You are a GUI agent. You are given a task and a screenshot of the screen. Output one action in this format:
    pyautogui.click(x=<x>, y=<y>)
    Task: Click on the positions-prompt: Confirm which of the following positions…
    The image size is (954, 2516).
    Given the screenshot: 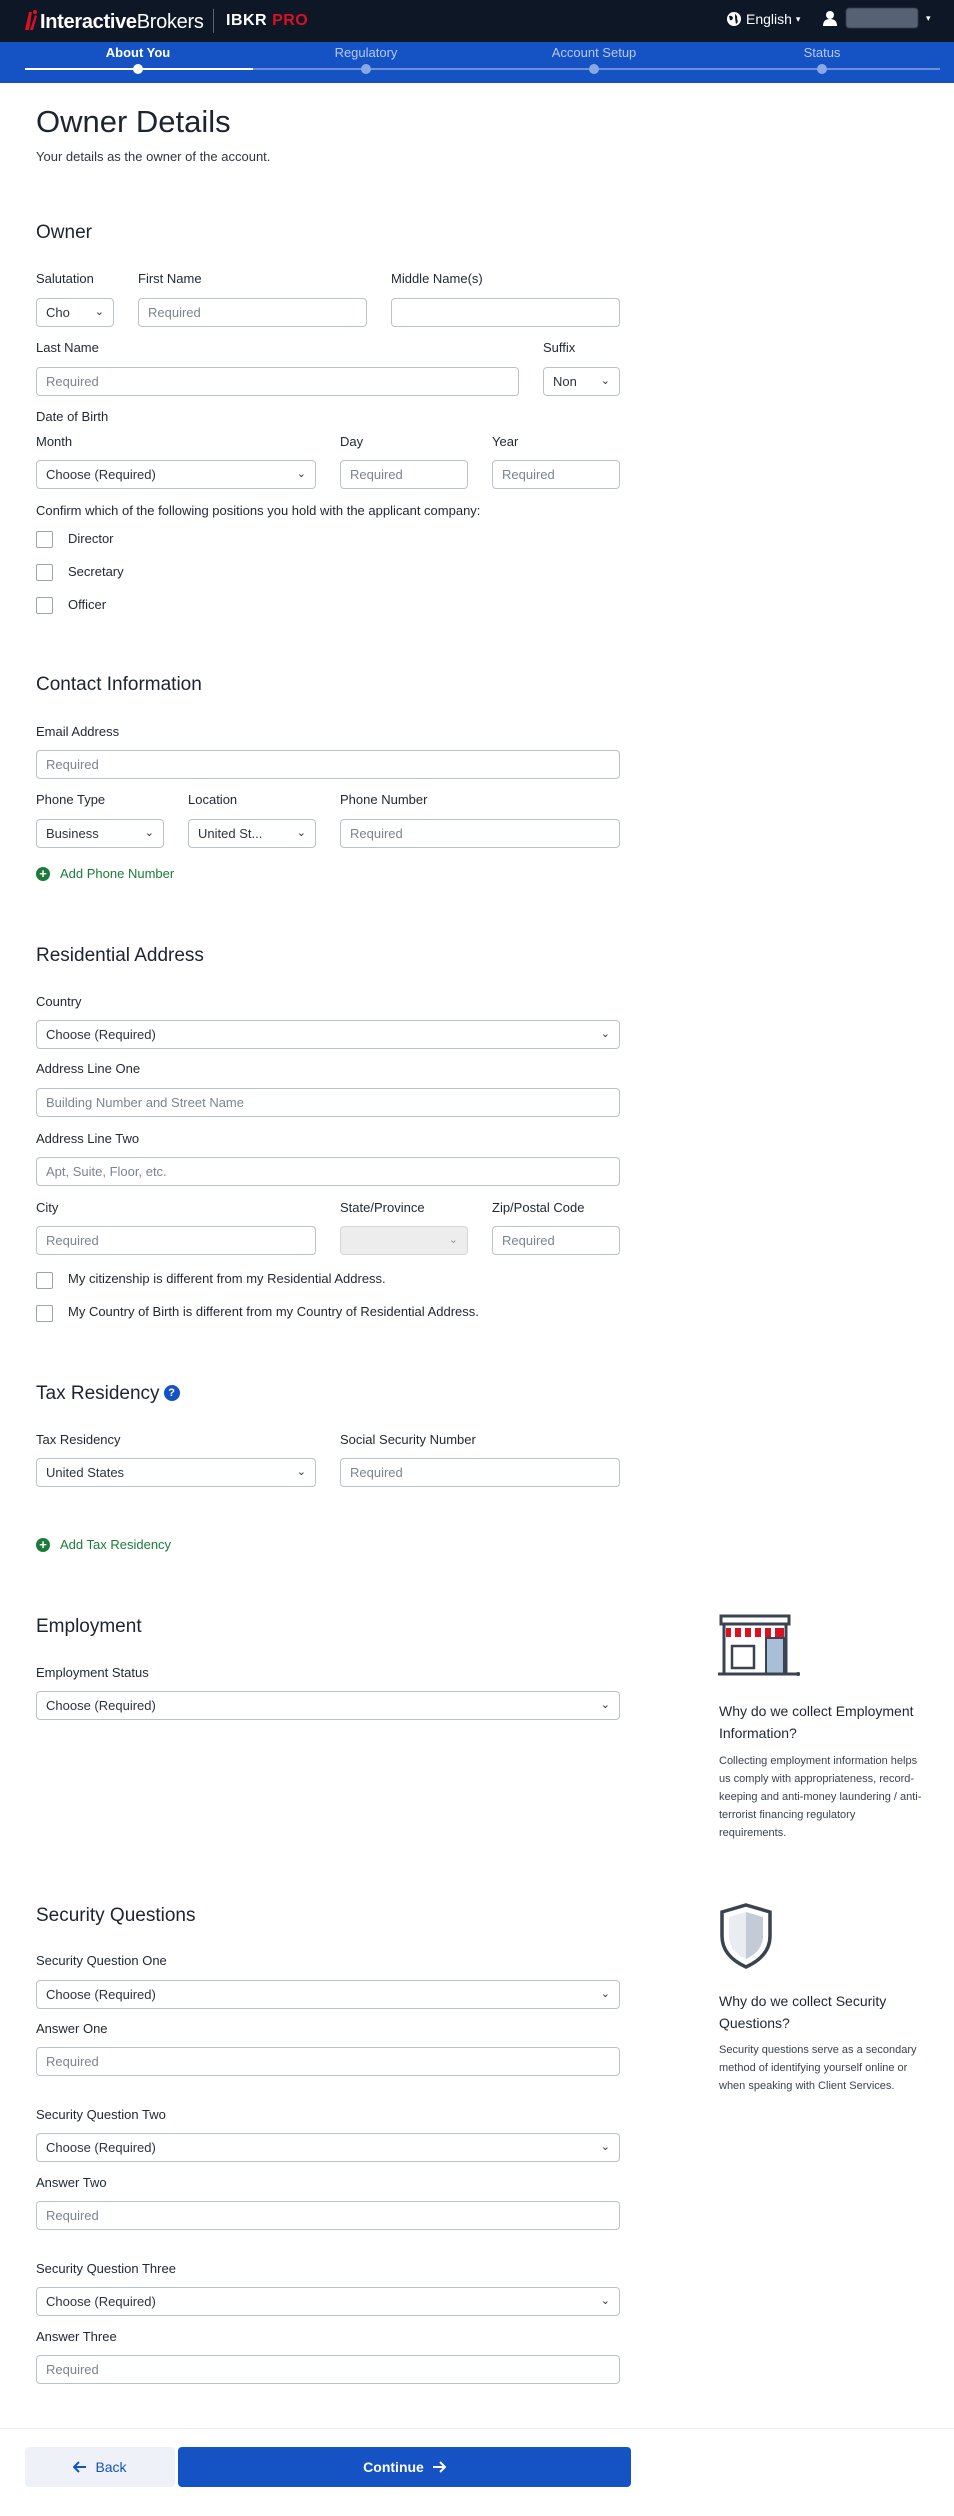 What is the action you would take?
    pyautogui.click(x=258, y=510)
    